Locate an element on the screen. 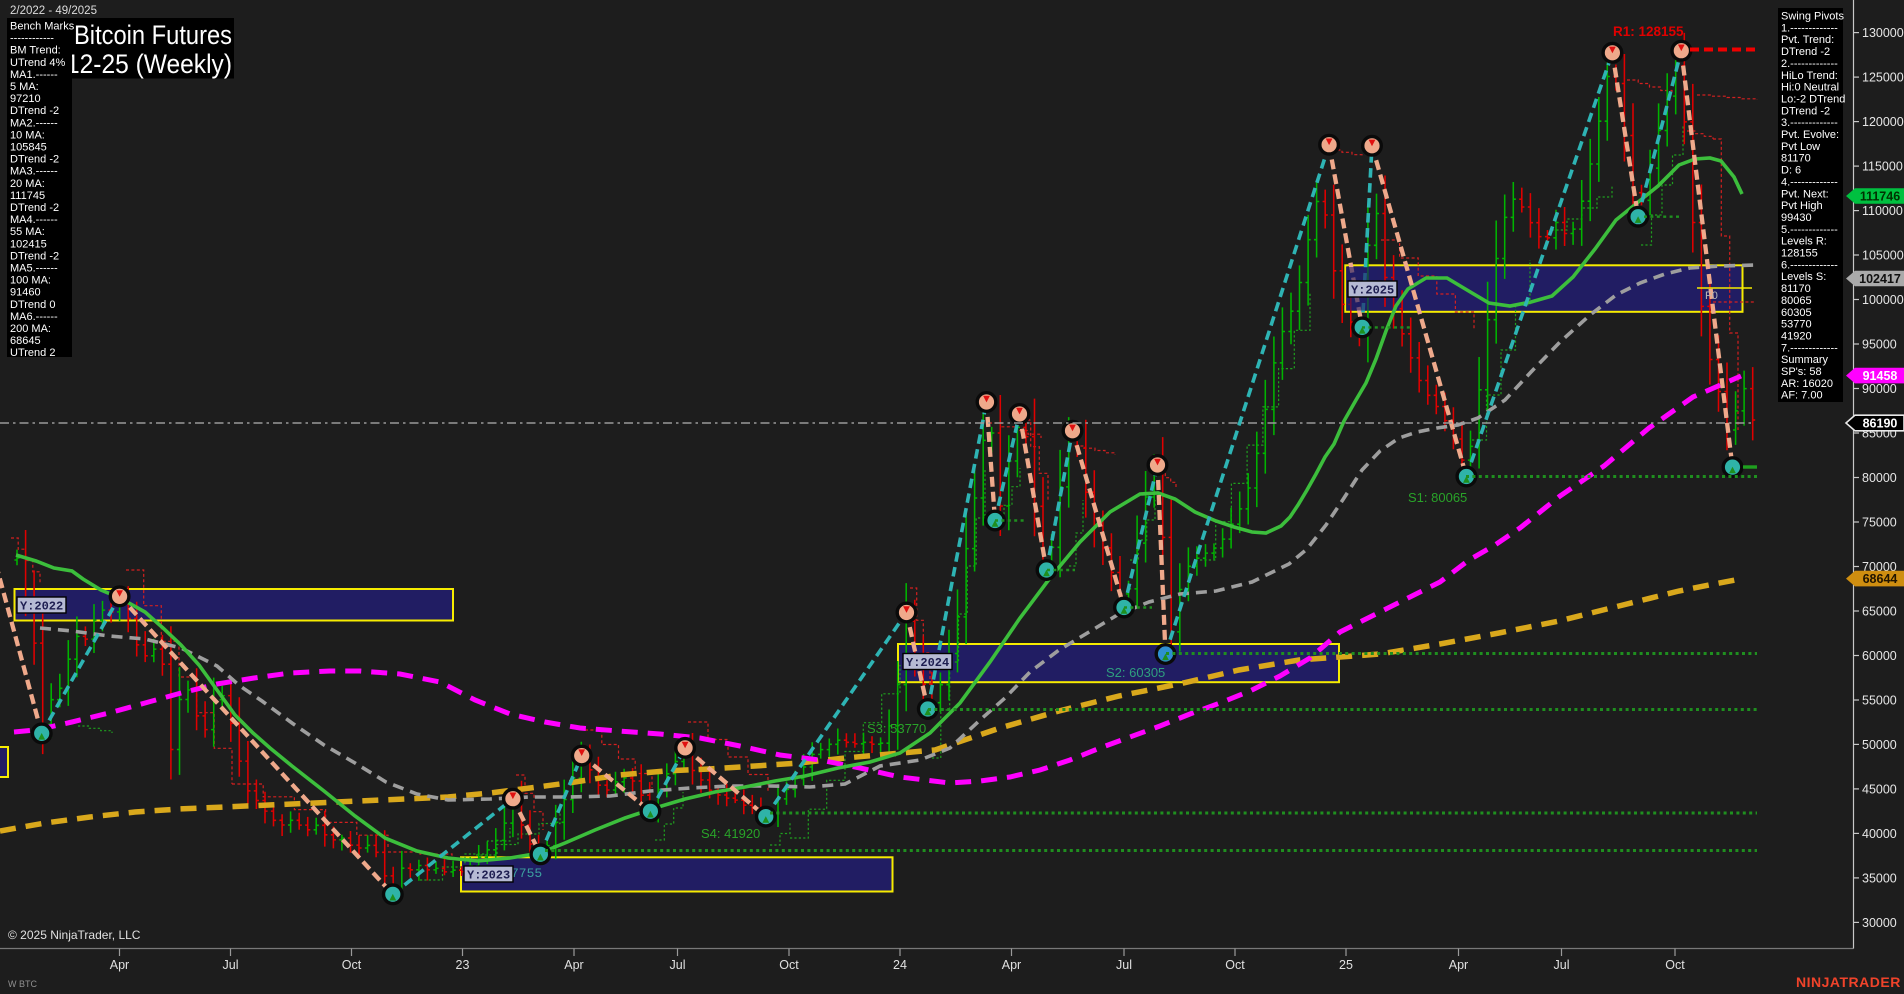 This screenshot has height=994, width=1904. svg-text: 12-25 (Weekly) is located at coordinates (149, 64).